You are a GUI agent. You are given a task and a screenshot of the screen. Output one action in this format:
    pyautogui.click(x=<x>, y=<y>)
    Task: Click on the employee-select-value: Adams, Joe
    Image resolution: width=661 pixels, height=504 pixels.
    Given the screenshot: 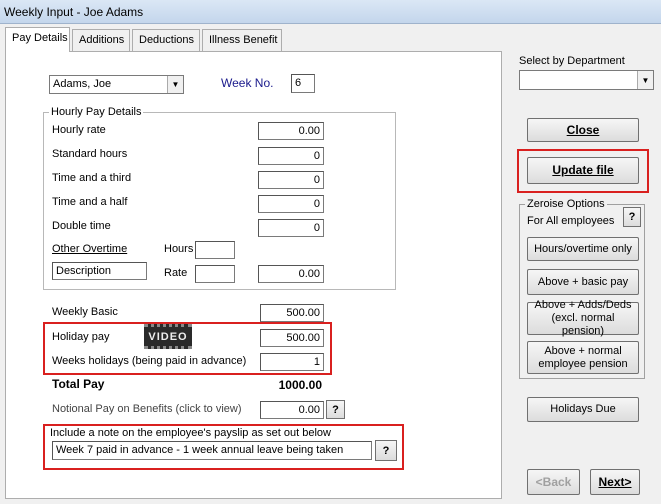 What is the action you would take?
    pyautogui.click(x=82, y=84)
    